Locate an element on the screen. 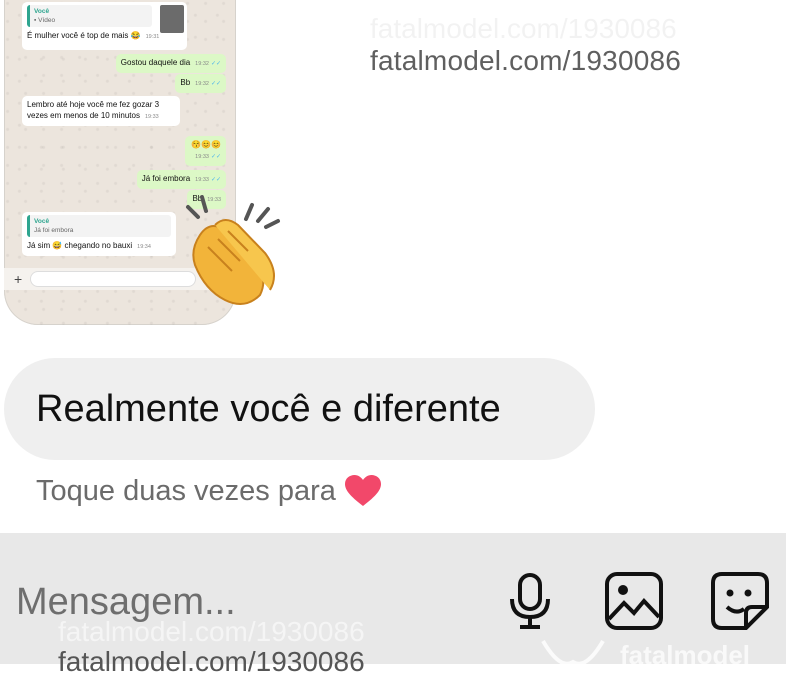 The width and height of the screenshot is (786, 694). brand-logo-icon is located at coordinates (573, 652).